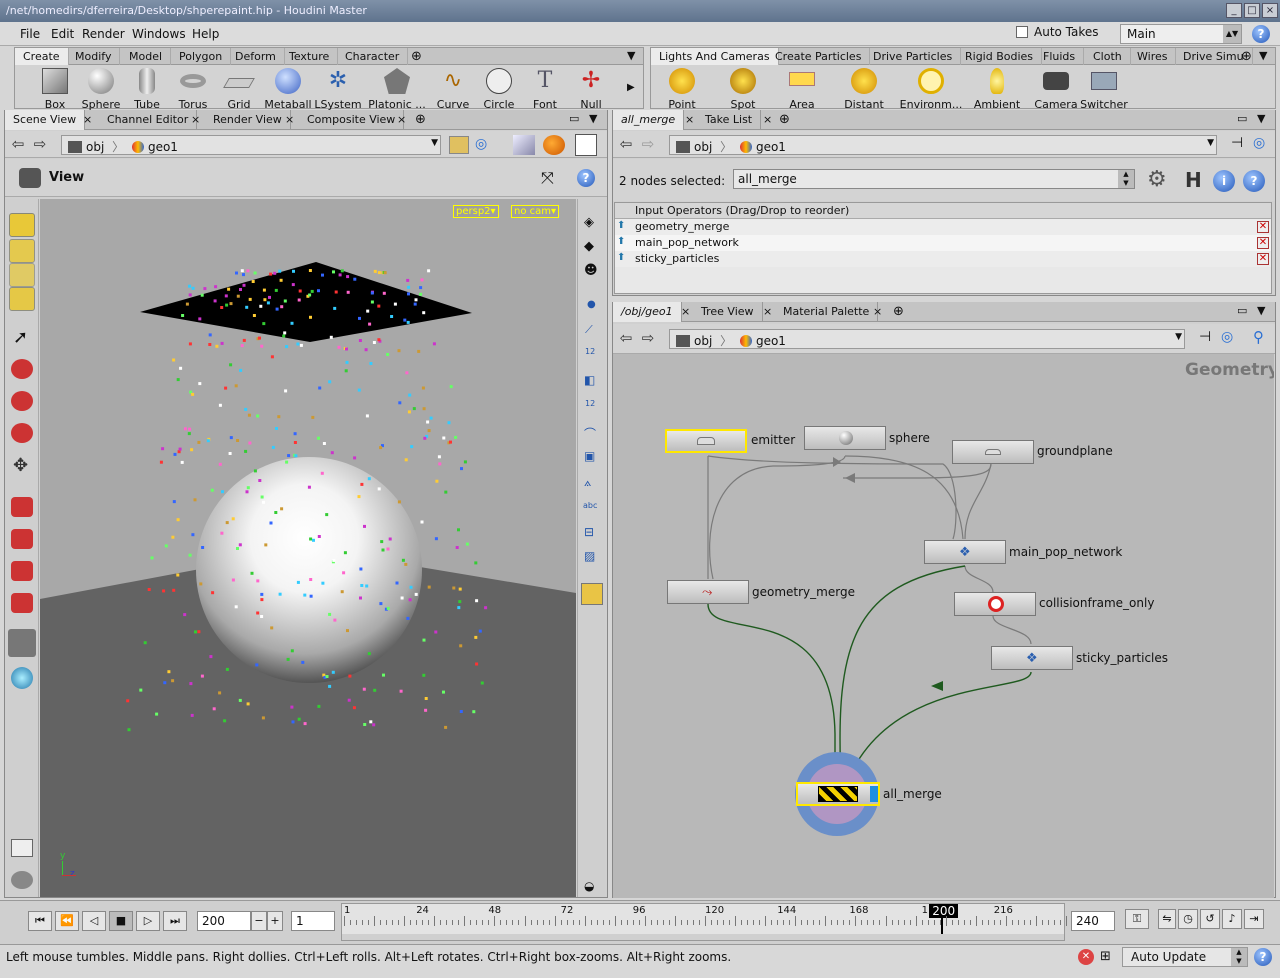 Image resolution: width=1280 pixels, height=978 pixels. I want to click on shelf-tab-deform: Deform, so click(256, 56).